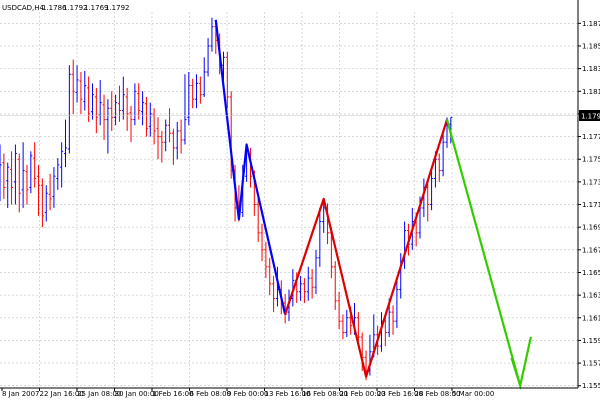  What do you see at coordinates (21, 394) in the screenshot?
I see `x-tick-label: 8 Jan 2007` at bounding box center [21, 394].